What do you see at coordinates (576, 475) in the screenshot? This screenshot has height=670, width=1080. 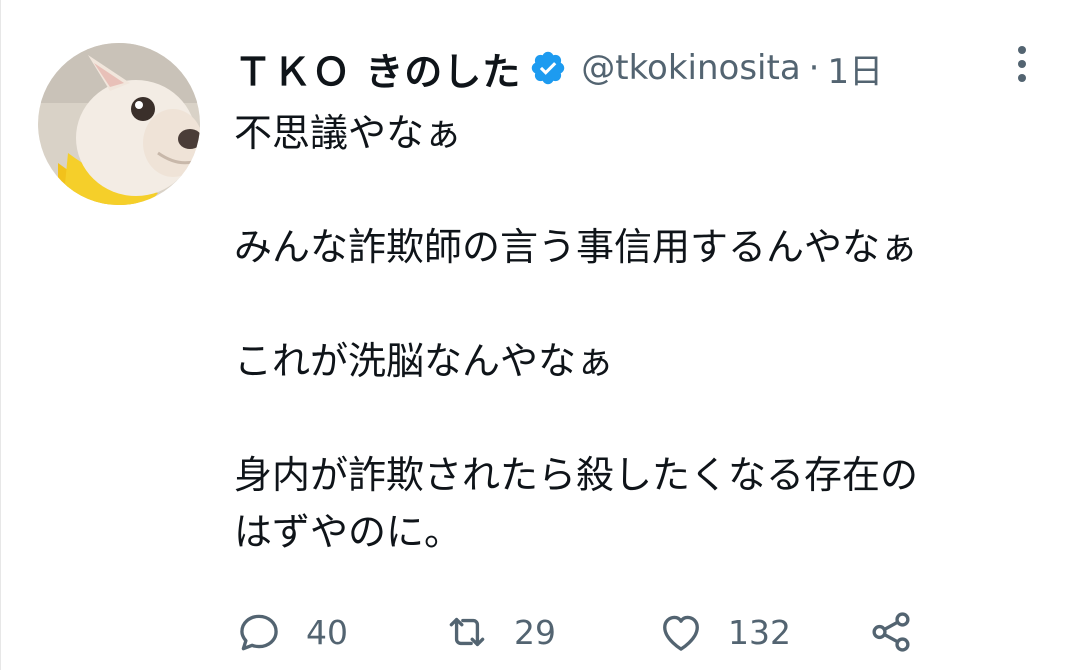 I see `tweet-line: 身内が詐欺されたら殺したくなる存在の` at bounding box center [576, 475].